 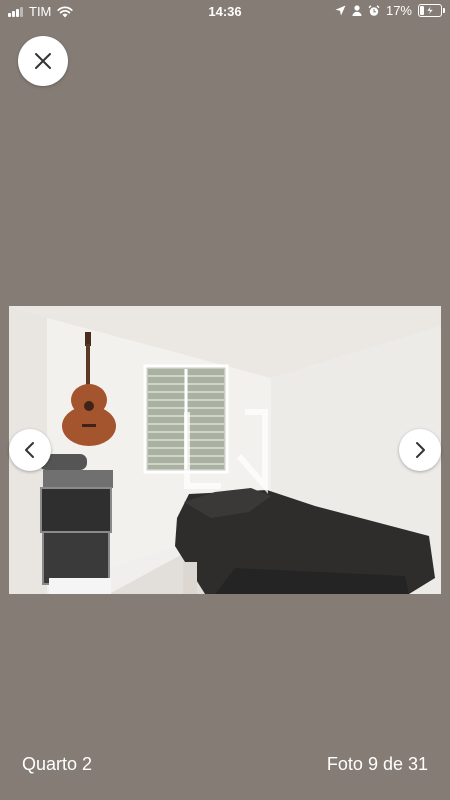 I want to click on alarm-icon, so click(x=374, y=10).